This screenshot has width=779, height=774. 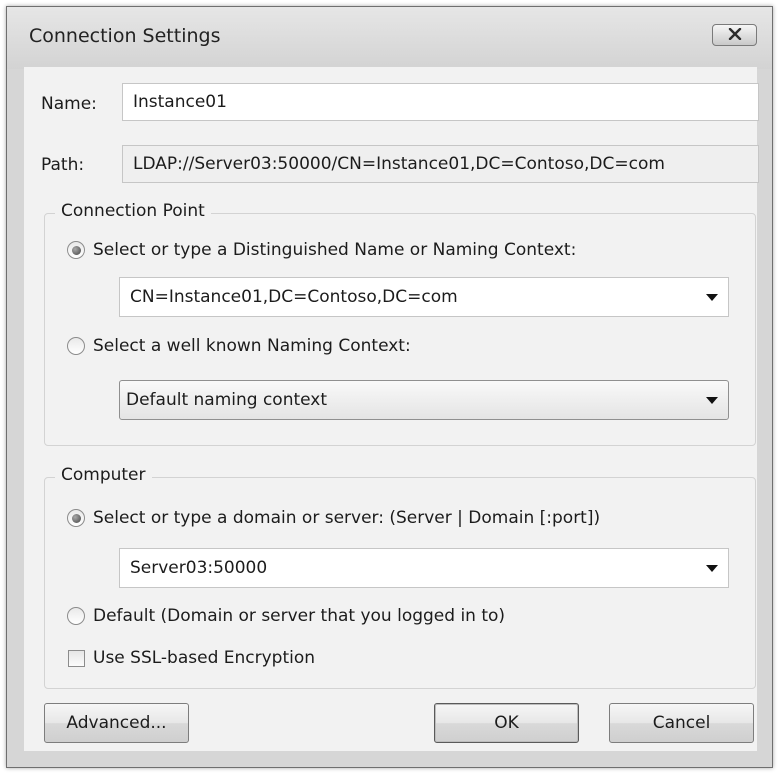 What do you see at coordinates (389, 38) in the screenshot?
I see `title-bar: Connection Settings` at bounding box center [389, 38].